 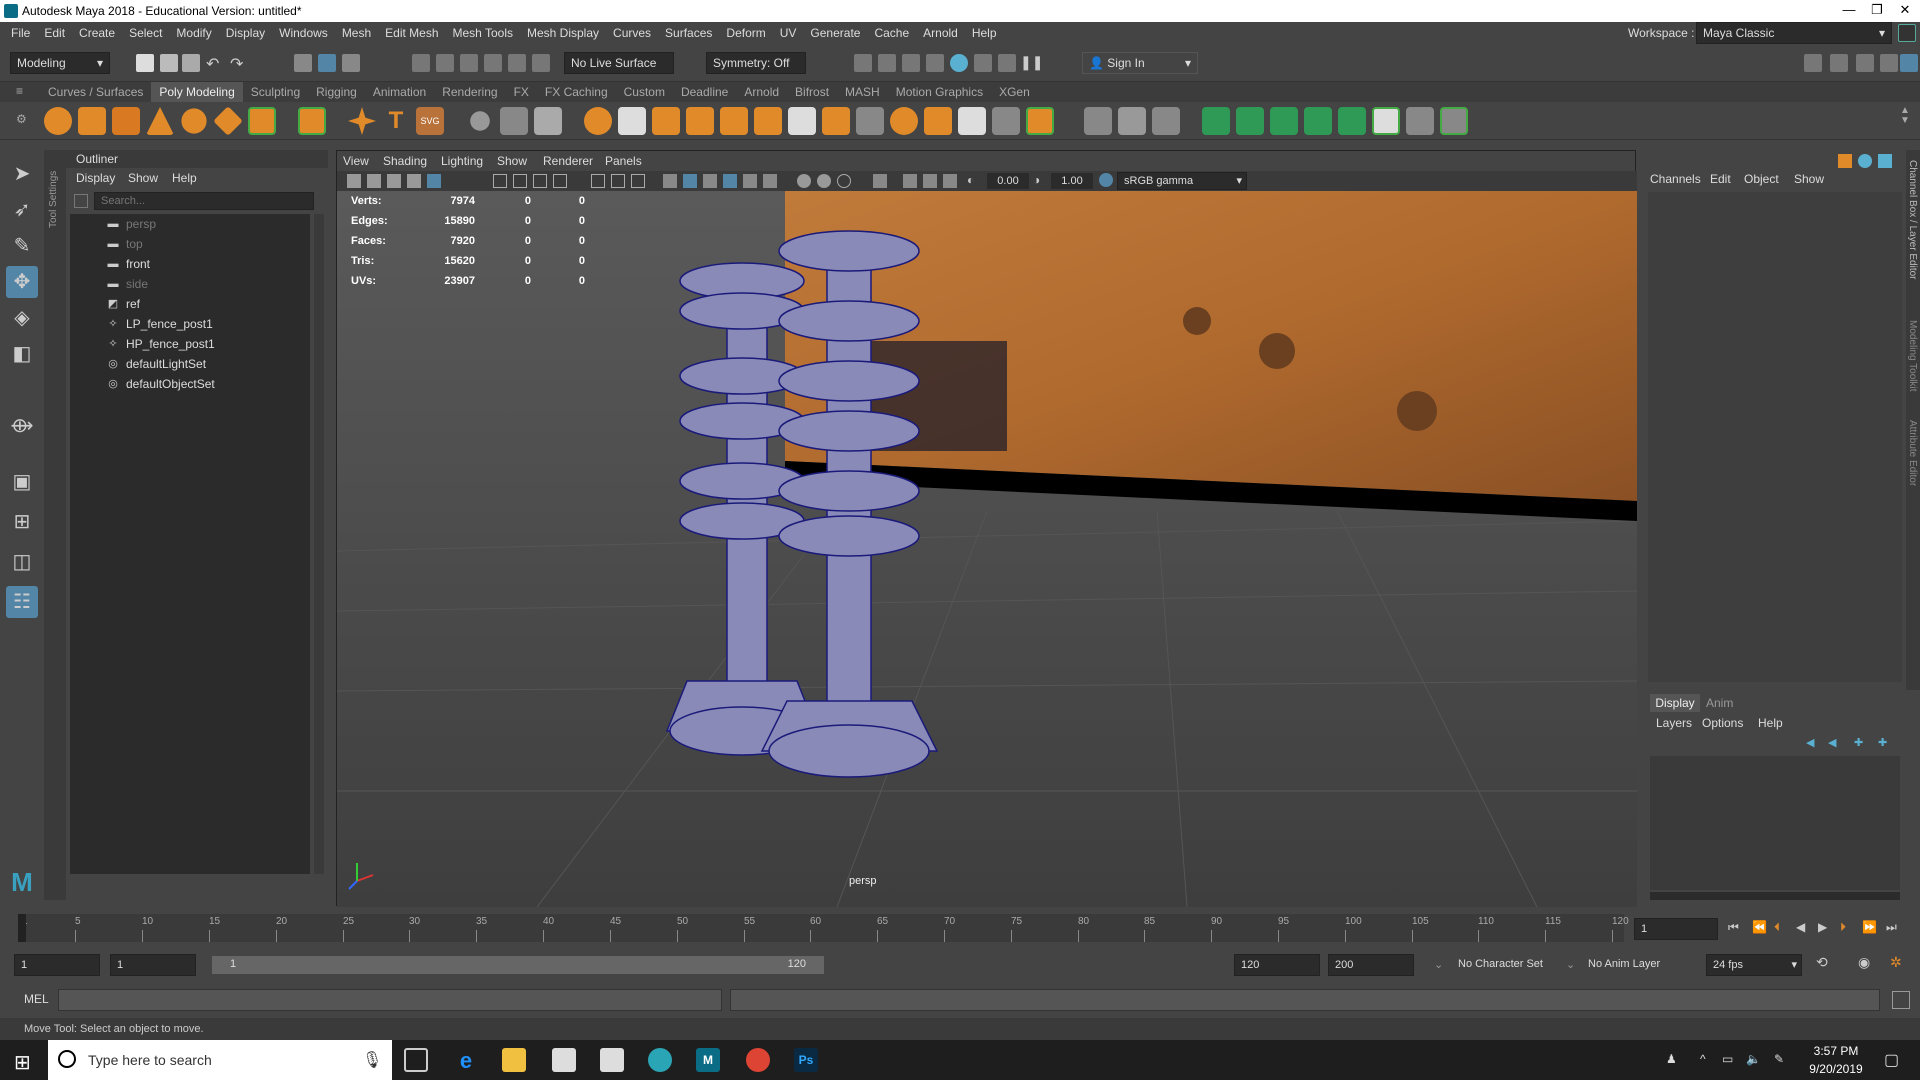 What do you see at coordinates (1216, 121) in the screenshot?
I see `uv-editor-icon` at bounding box center [1216, 121].